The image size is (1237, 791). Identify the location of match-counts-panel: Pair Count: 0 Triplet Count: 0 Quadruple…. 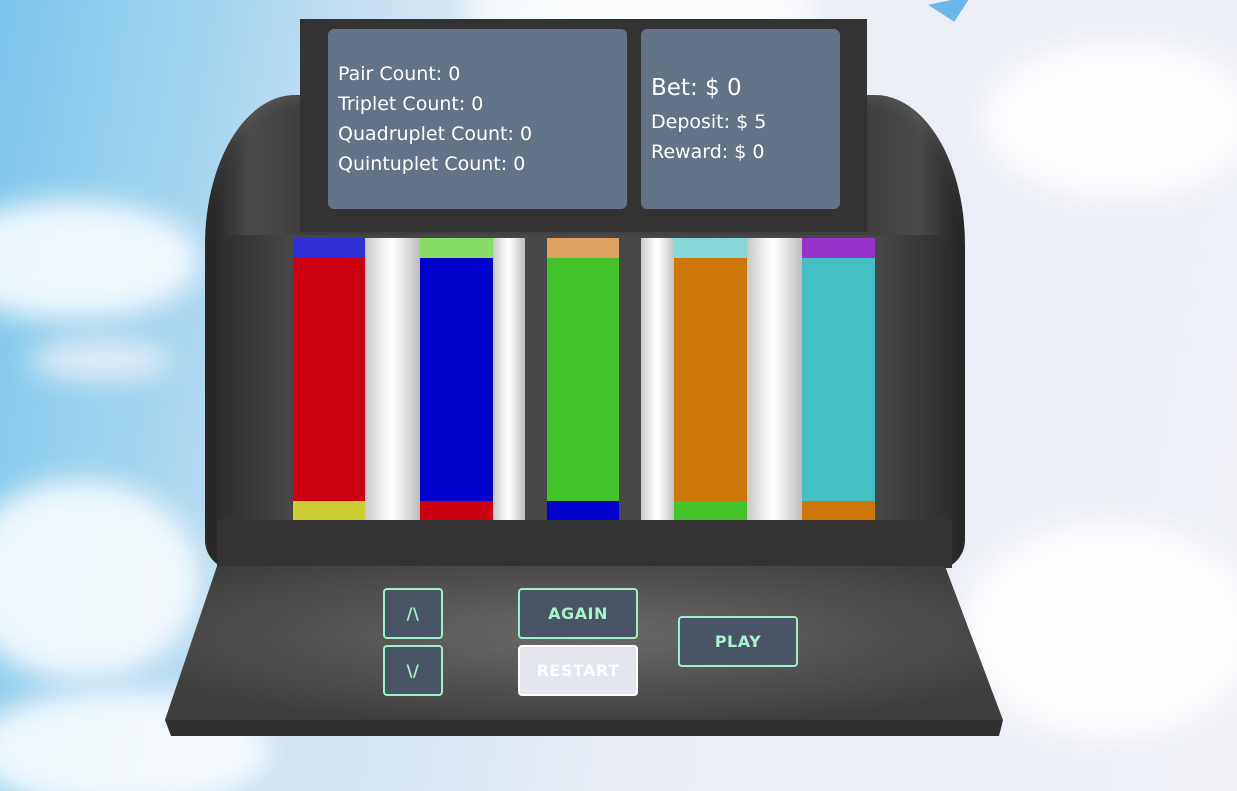
(477, 119).